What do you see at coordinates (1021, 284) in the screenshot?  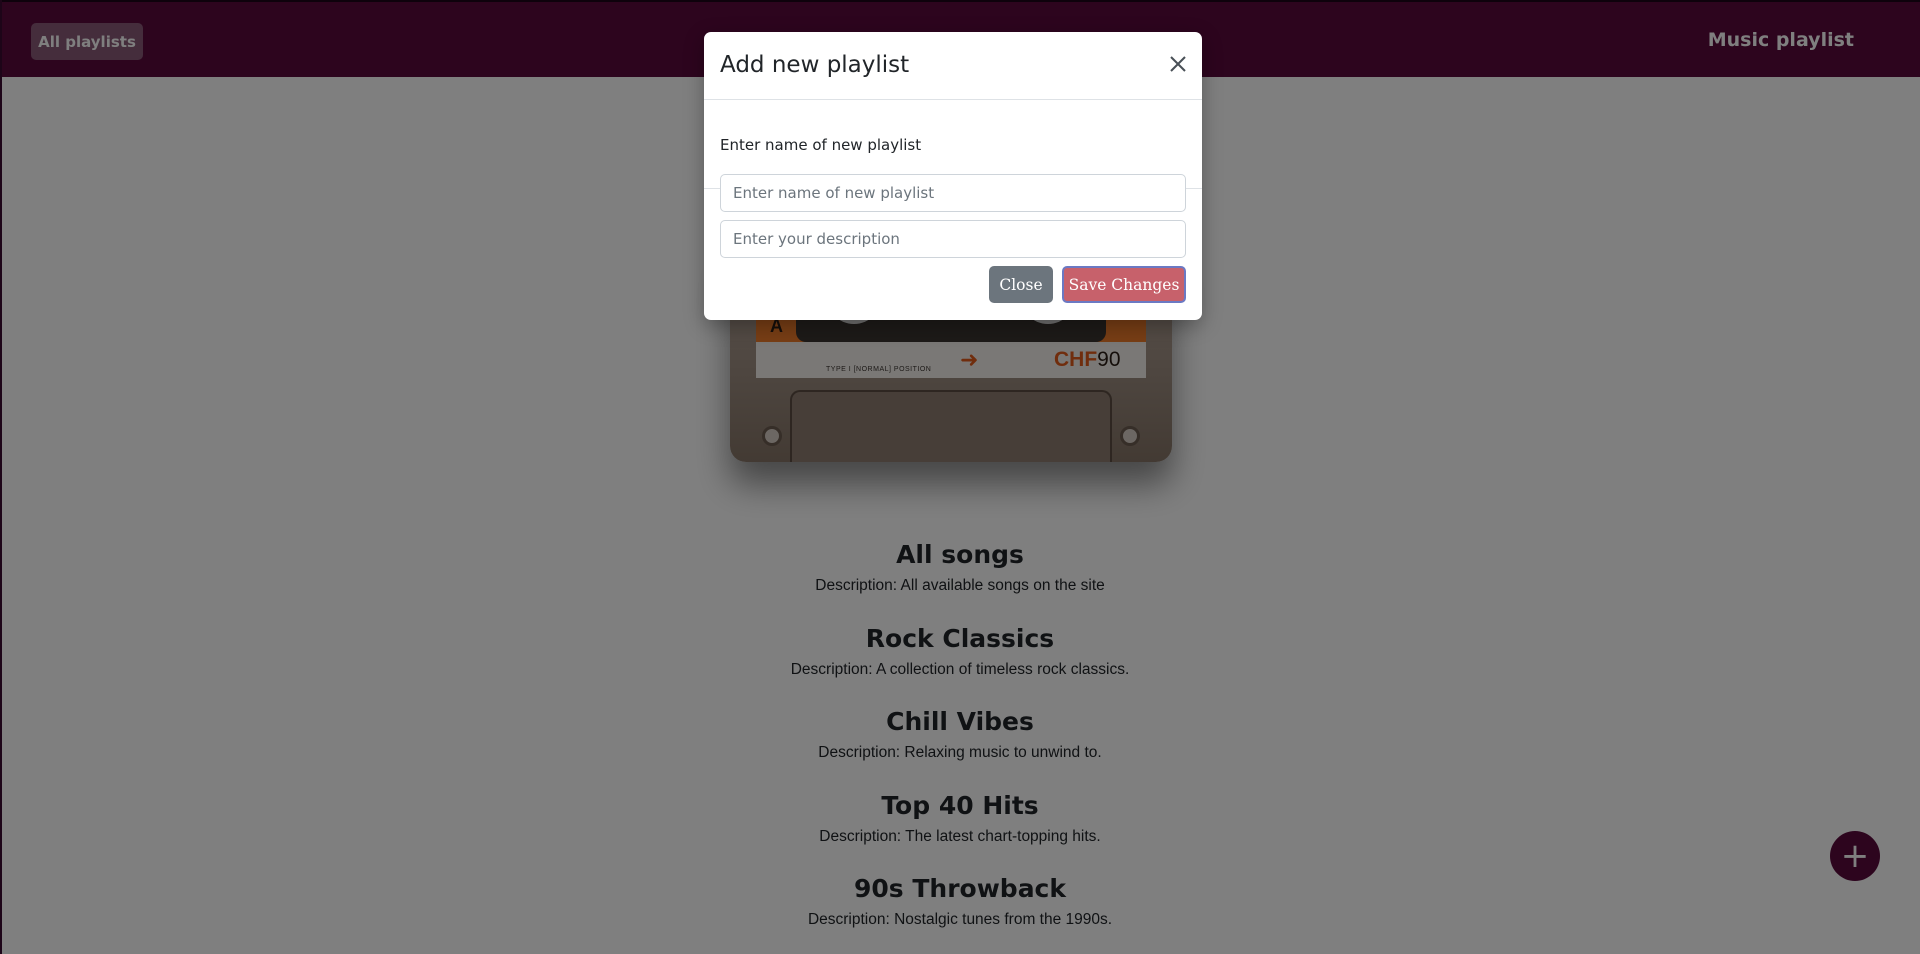 I see `close-button: Close` at bounding box center [1021, 284].